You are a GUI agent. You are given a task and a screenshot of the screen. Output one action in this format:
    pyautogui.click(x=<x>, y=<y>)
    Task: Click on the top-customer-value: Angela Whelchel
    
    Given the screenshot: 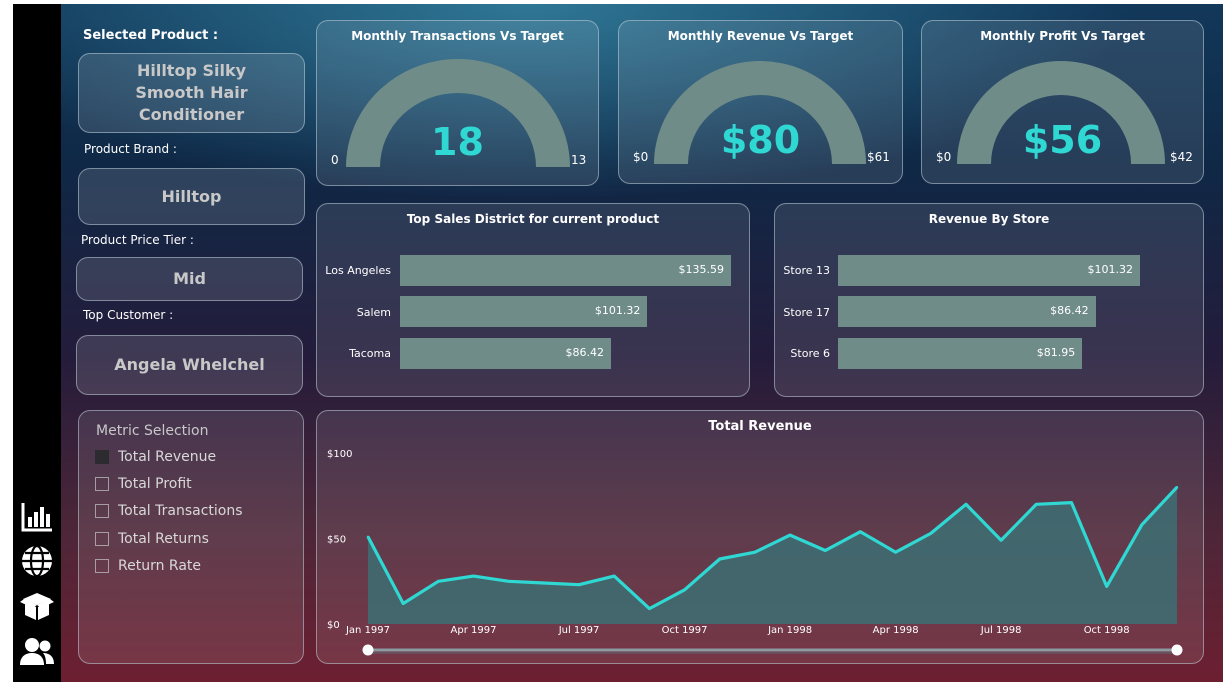 What is the action you would take?
    pyautogui.click(x=189, y=364)
    